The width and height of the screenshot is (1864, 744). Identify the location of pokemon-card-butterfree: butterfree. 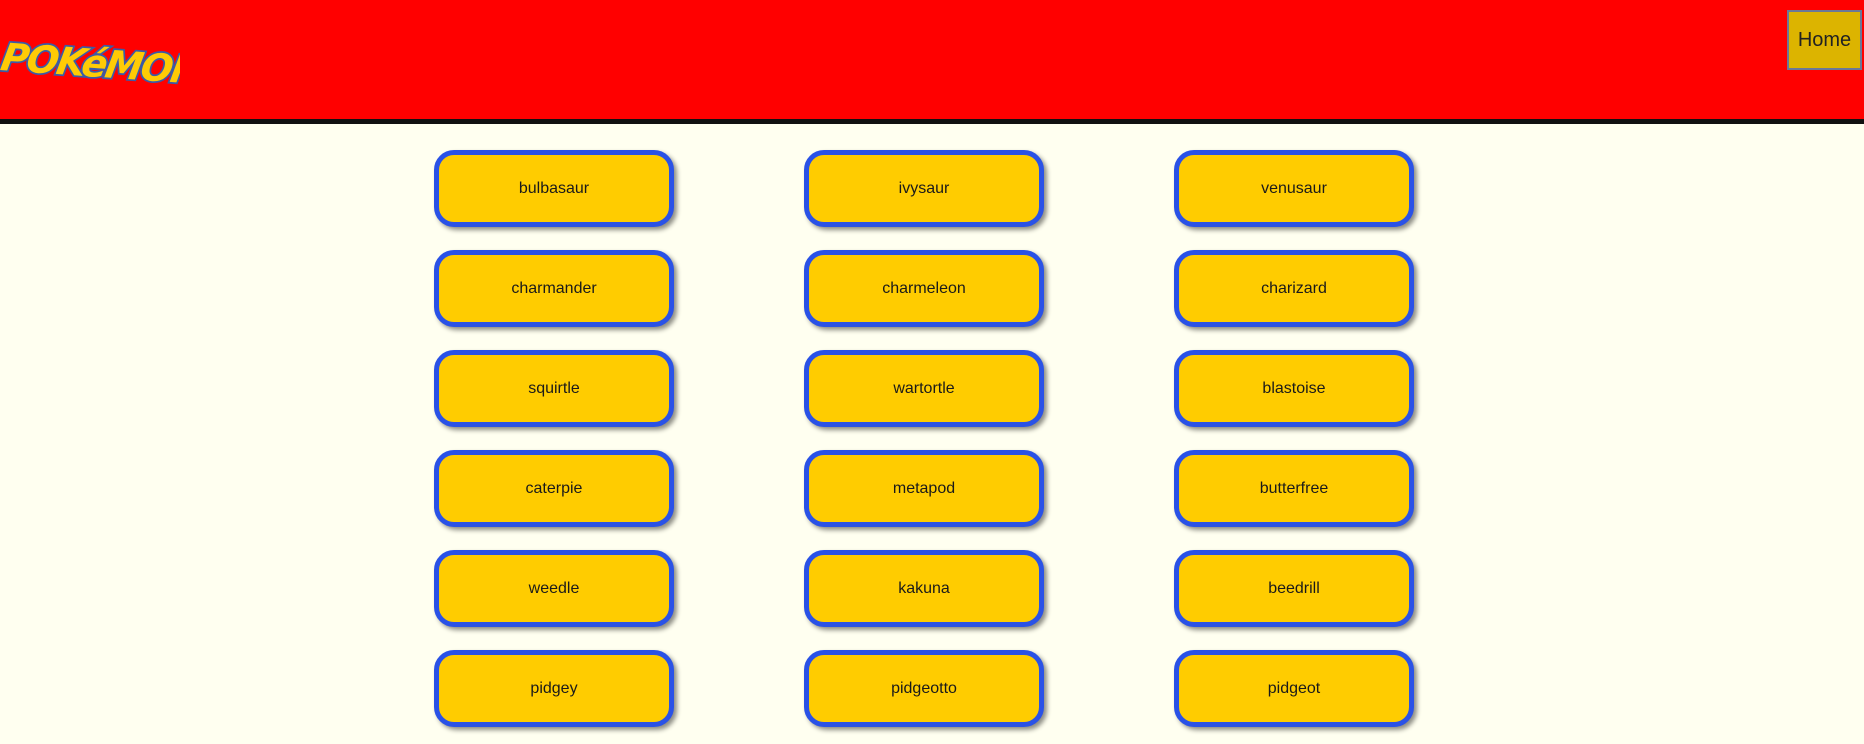
(1294, 488).